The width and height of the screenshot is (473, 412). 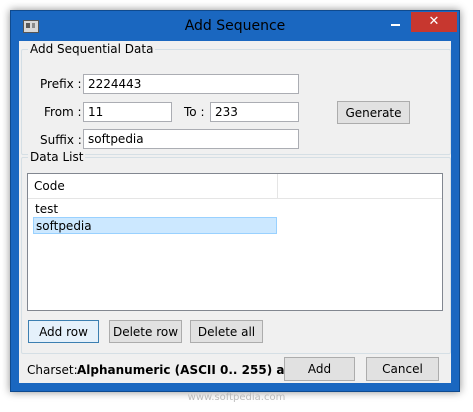 What do you see at coordinates (63, 331) in the screenshot?
I see `add-row-button: Add row` at bounding box center [63, 331].